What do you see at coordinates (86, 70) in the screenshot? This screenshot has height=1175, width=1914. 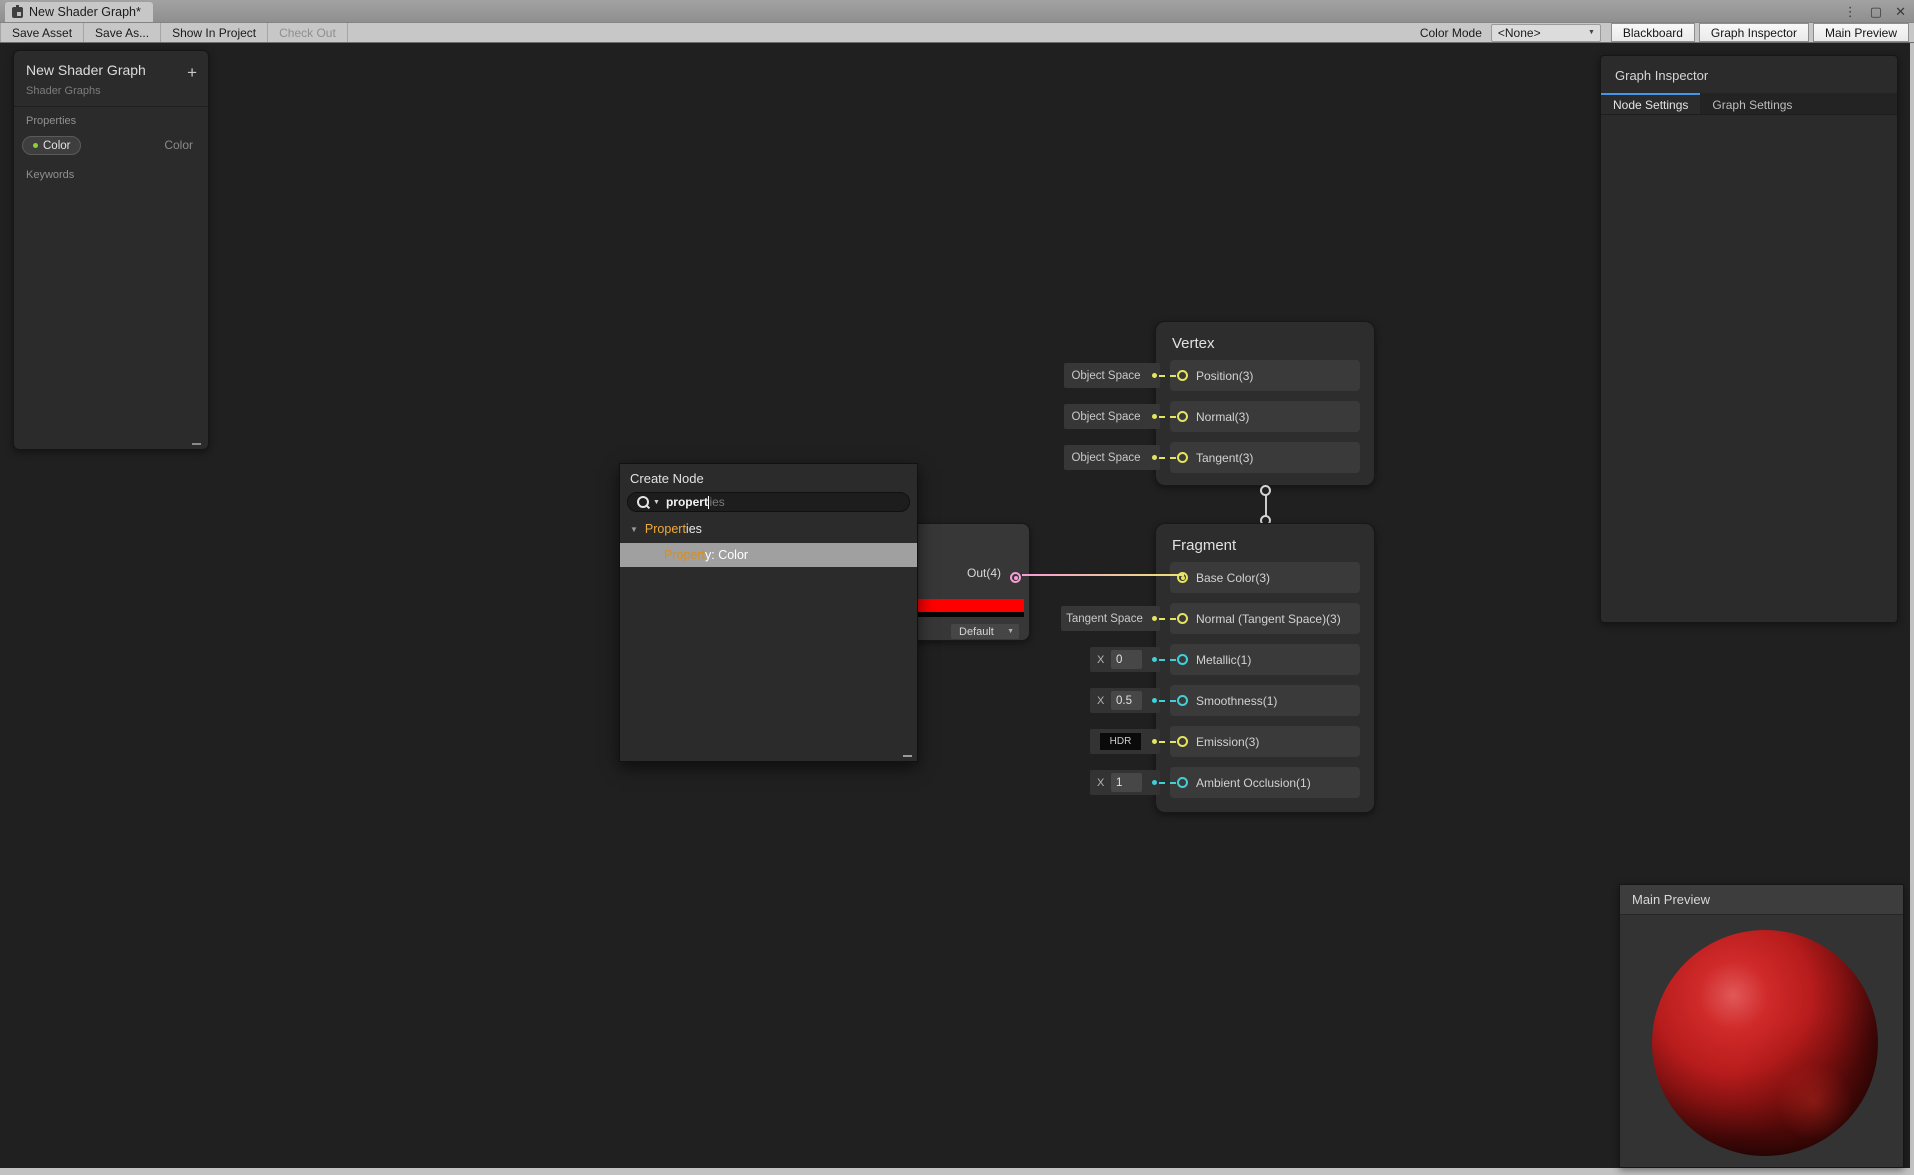 I see `blackboard-title: New Shader Graph` at bounding box center [86, 70].